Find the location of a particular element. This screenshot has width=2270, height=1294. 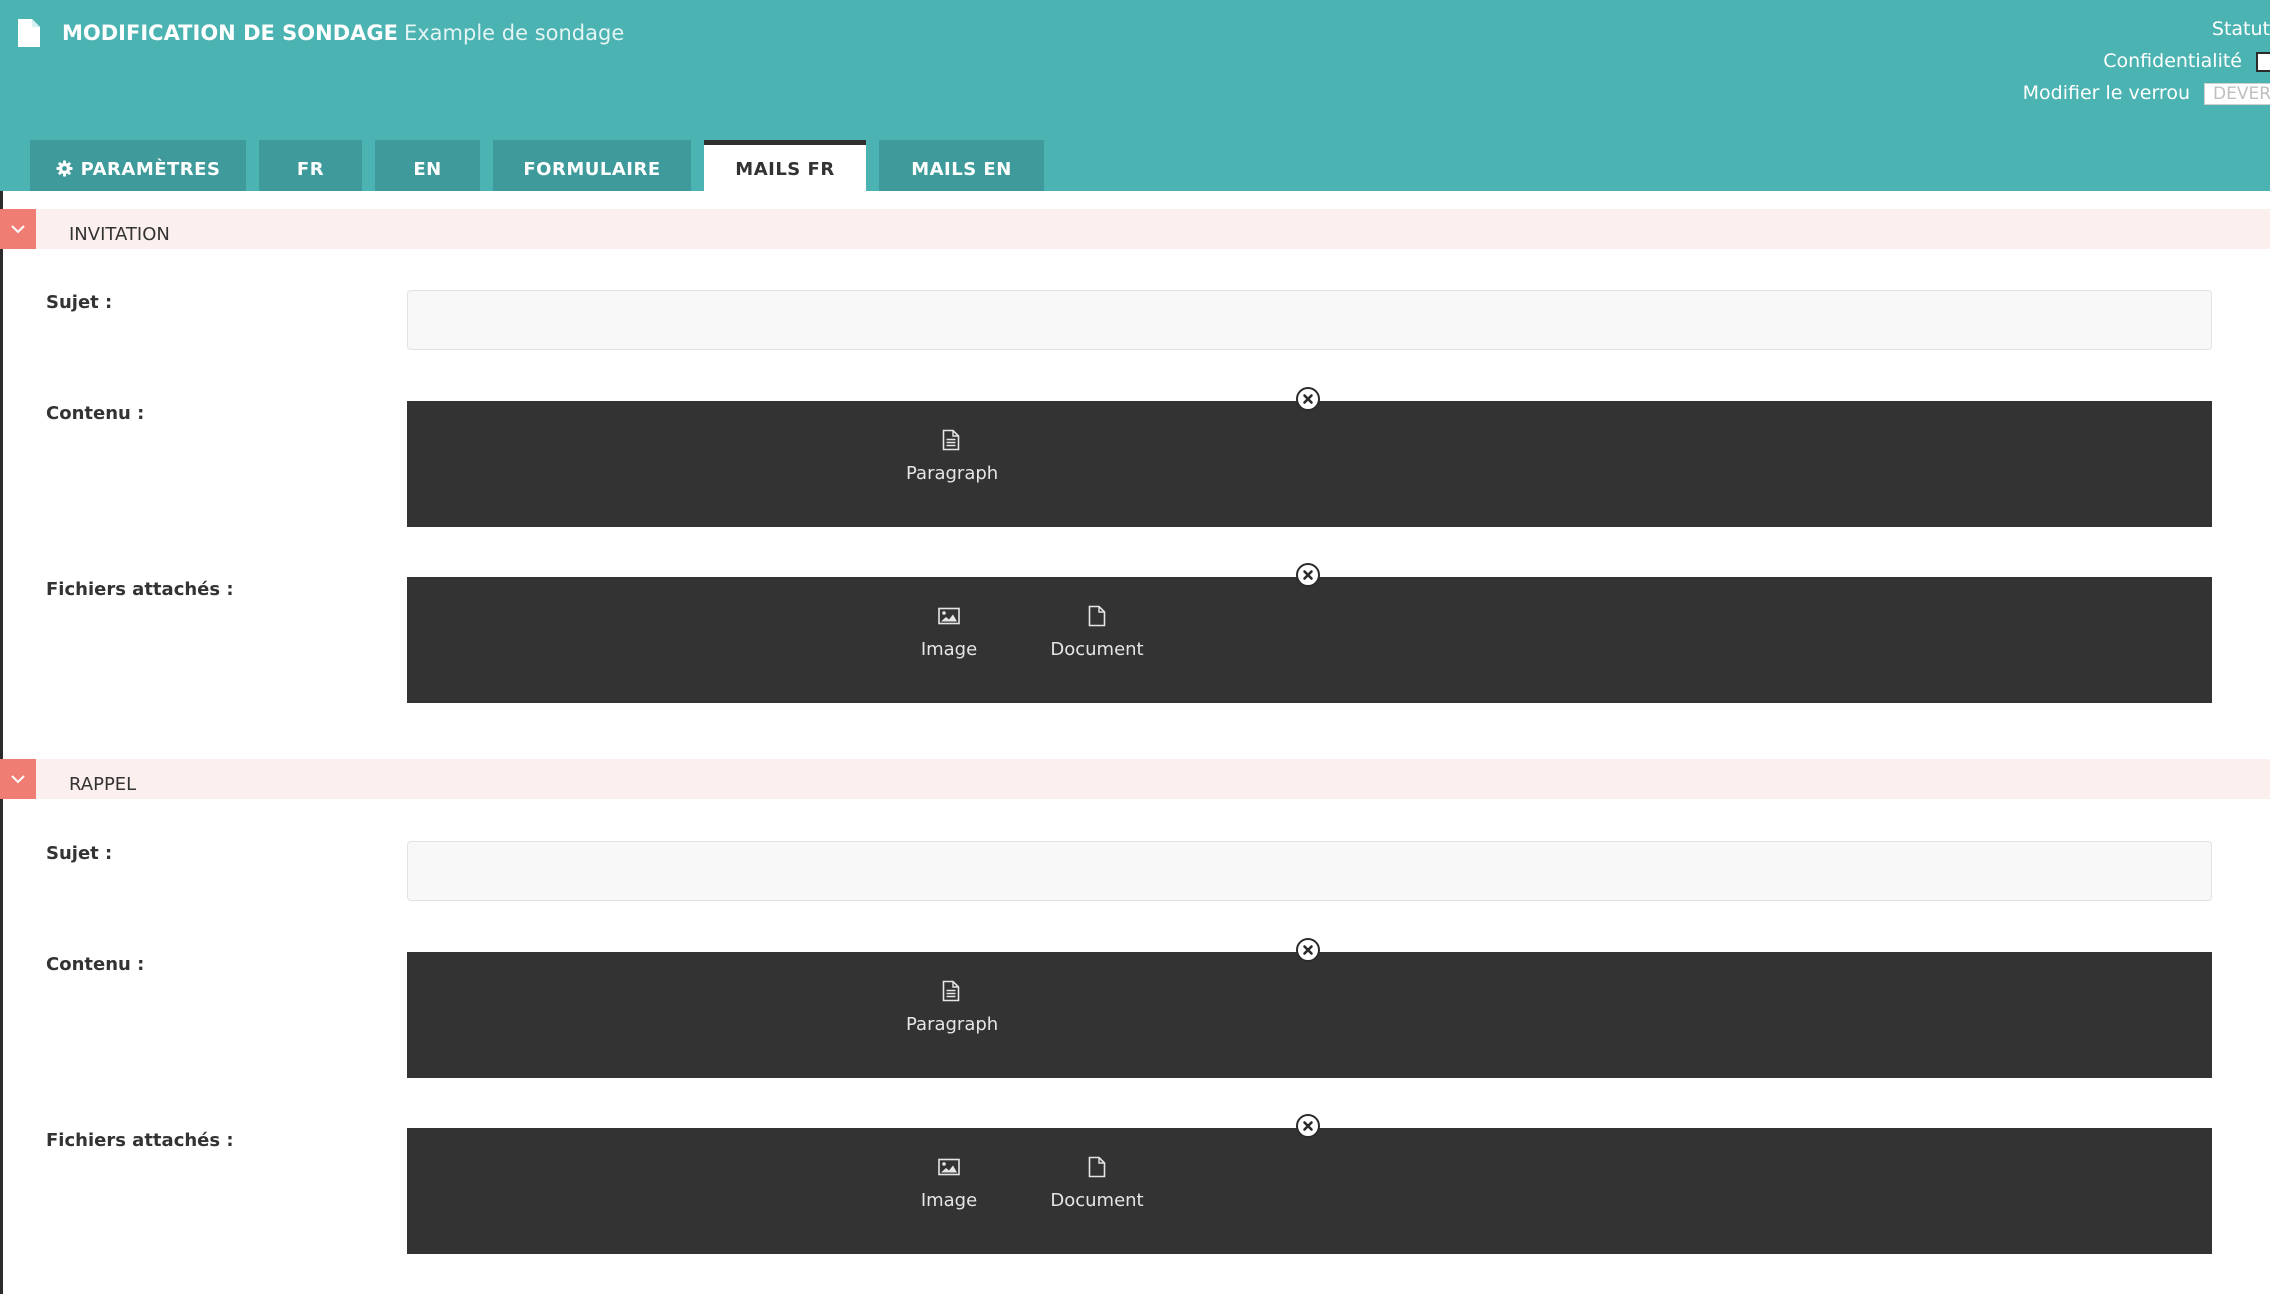

tab-mails-fr-label: MAILS FR is located at coordinates (785, 169).